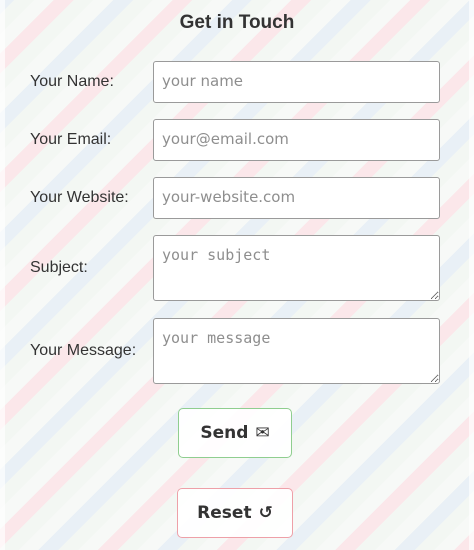 This screenshot has width=474, height=550. I want to click on website-row: Your Website:, so click(235, 198).